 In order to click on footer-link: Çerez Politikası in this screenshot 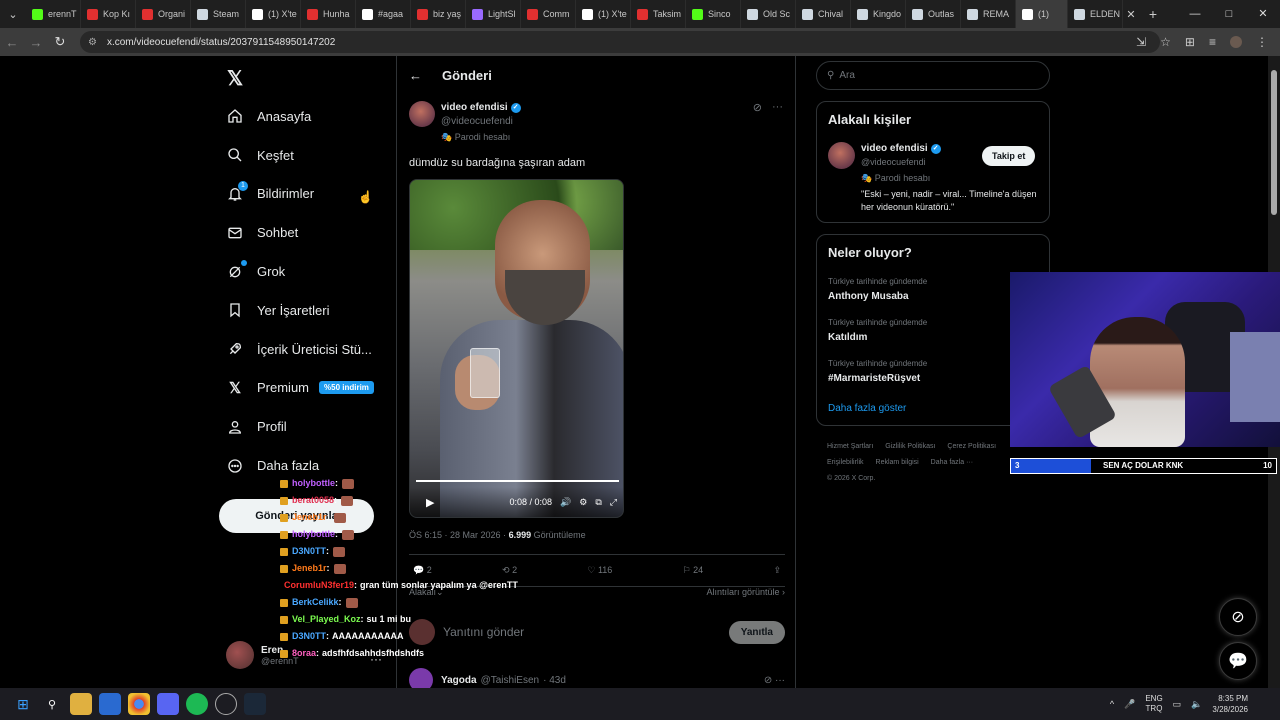, I will do `click(971, 446)`.